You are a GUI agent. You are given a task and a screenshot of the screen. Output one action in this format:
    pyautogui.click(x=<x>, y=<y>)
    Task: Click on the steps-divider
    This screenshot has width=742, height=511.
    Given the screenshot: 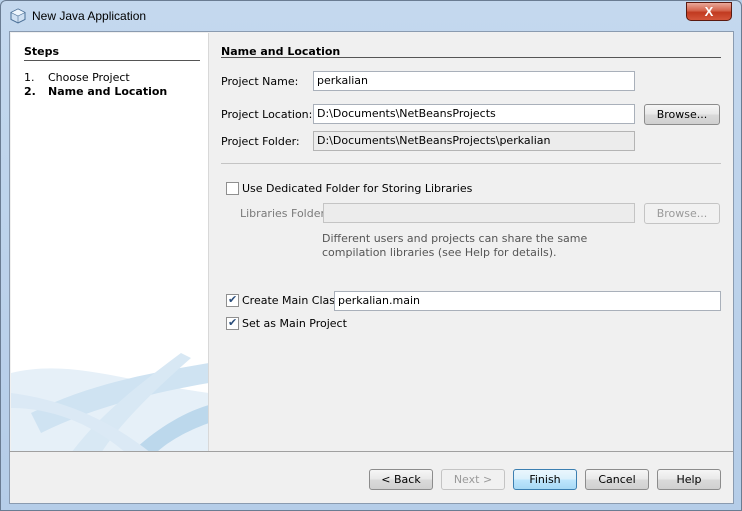 What is the action you would take?
    pyautogui.click(x=112, y=60)
    